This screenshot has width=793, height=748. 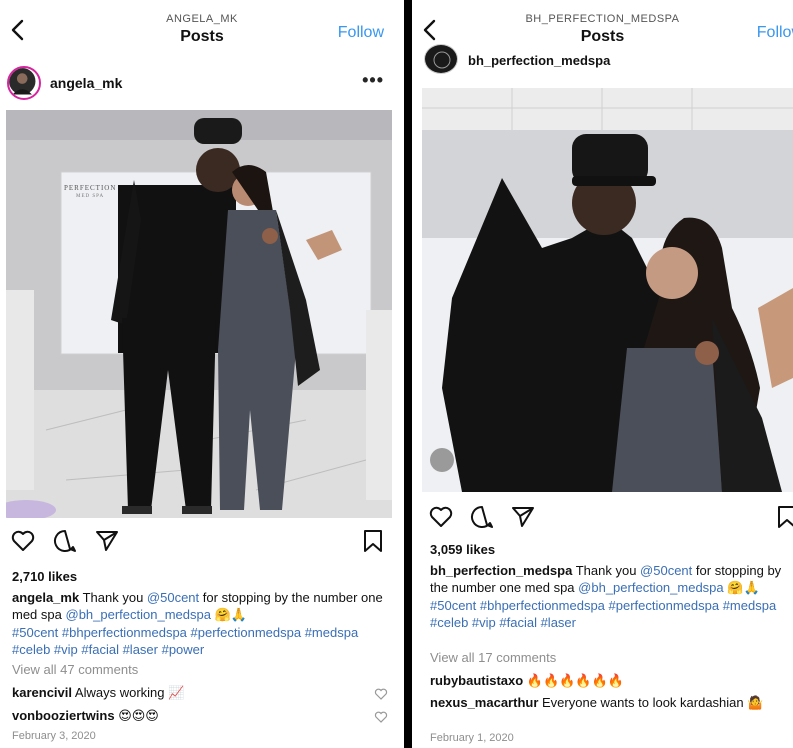 I want to click on likes-count: 2,710 likes, so click(x=44, y=576).